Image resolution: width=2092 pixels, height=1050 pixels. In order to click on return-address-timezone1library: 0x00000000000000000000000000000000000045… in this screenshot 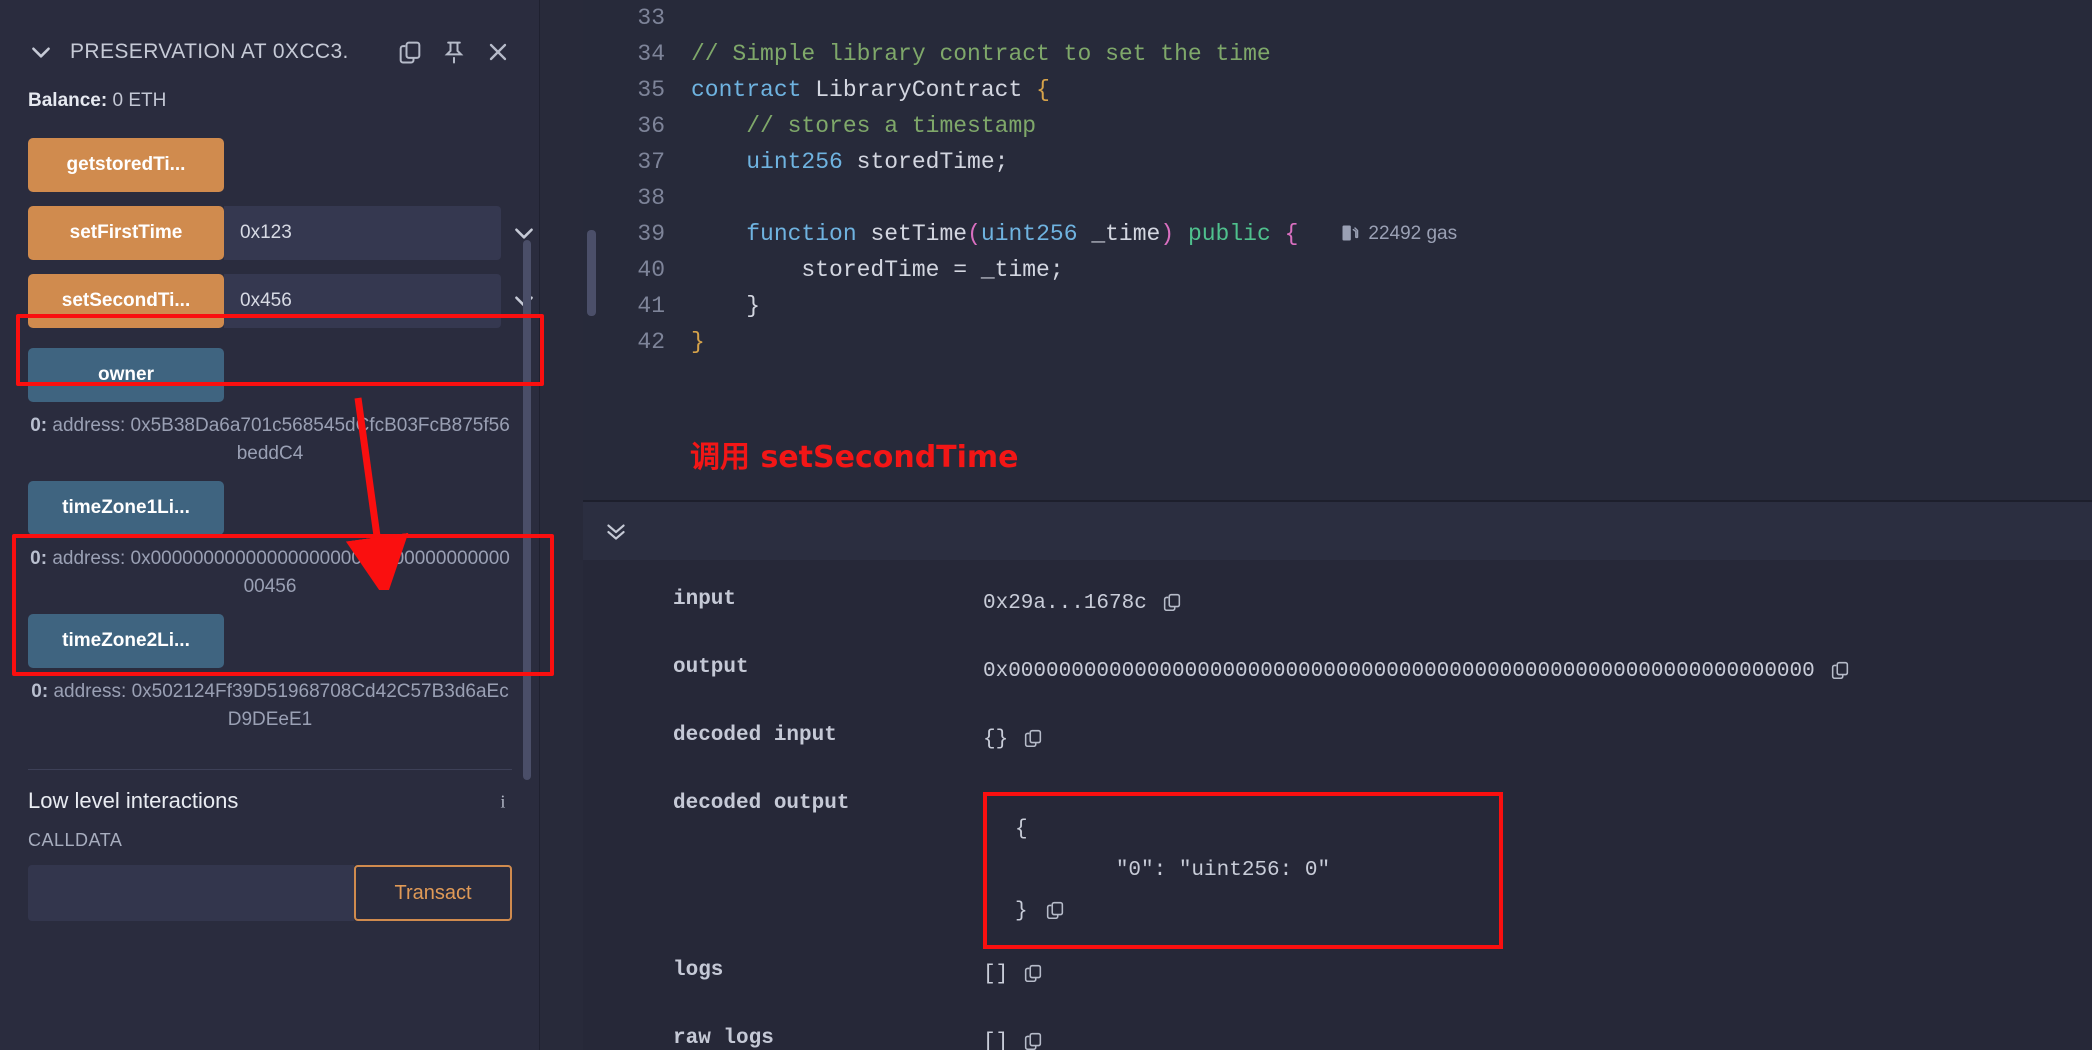, I will do `click(320, 572)`.